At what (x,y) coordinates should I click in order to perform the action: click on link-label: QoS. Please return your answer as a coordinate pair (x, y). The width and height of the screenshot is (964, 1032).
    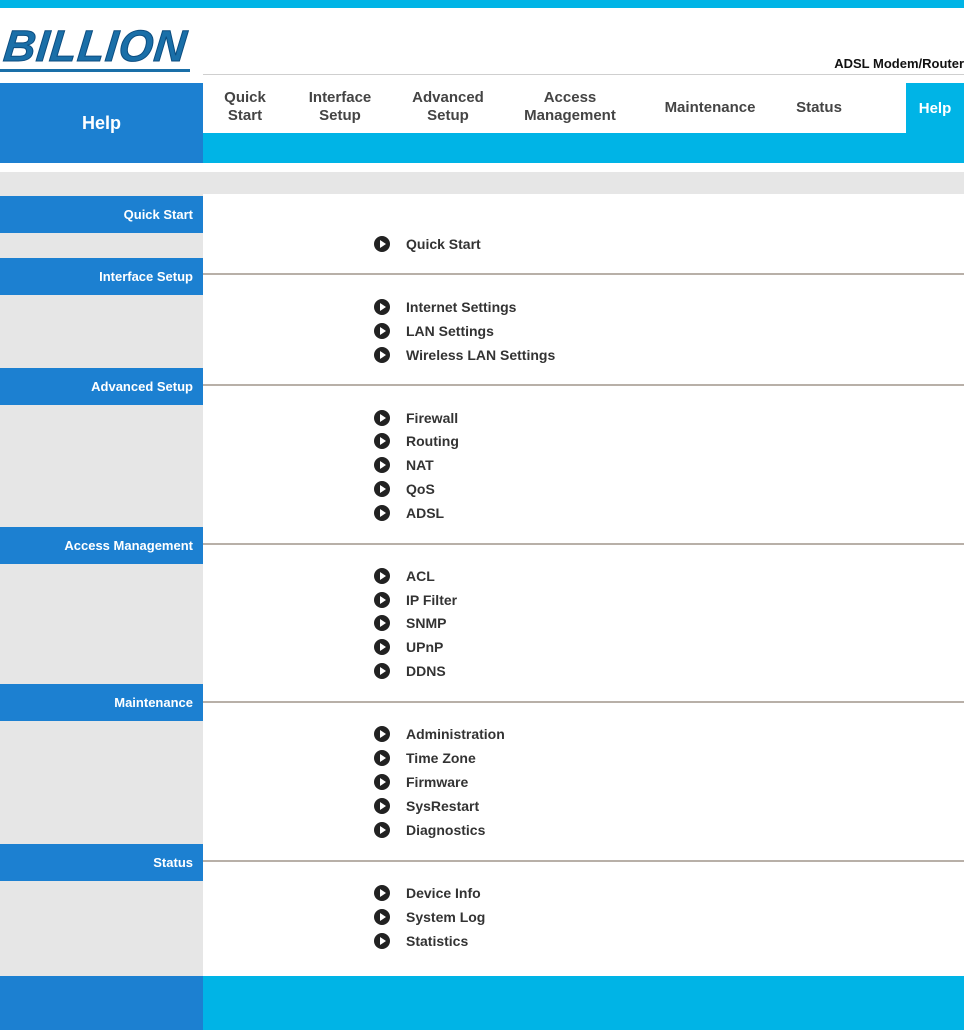
    Looking at the image, I should click on (420, 489).